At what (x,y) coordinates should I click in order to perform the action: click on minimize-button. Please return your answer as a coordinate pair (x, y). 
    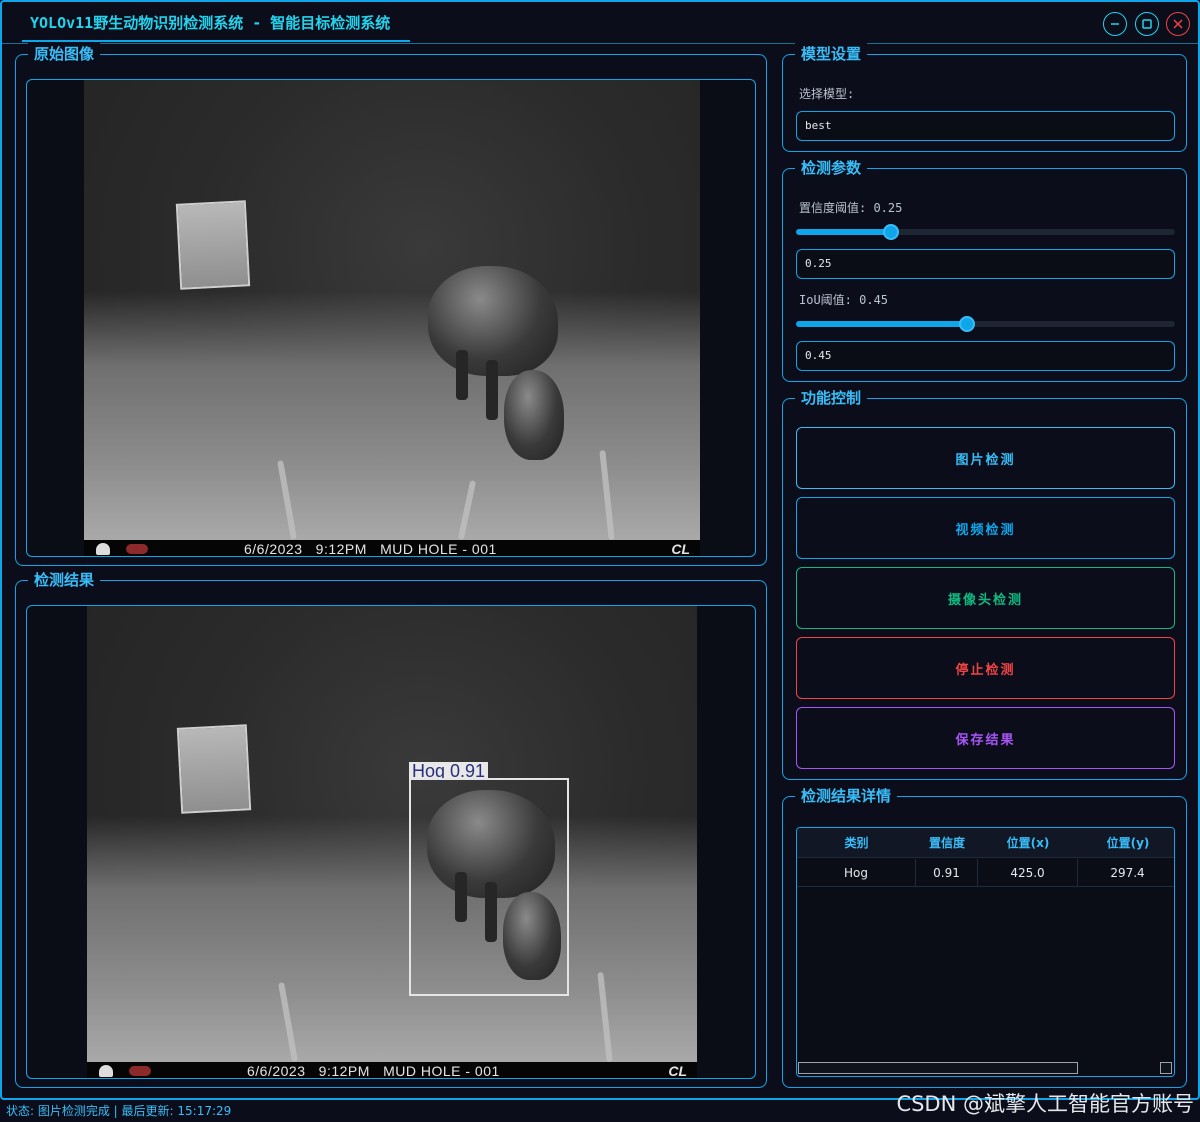
    Looking at the image, I should click on (1115, 24).